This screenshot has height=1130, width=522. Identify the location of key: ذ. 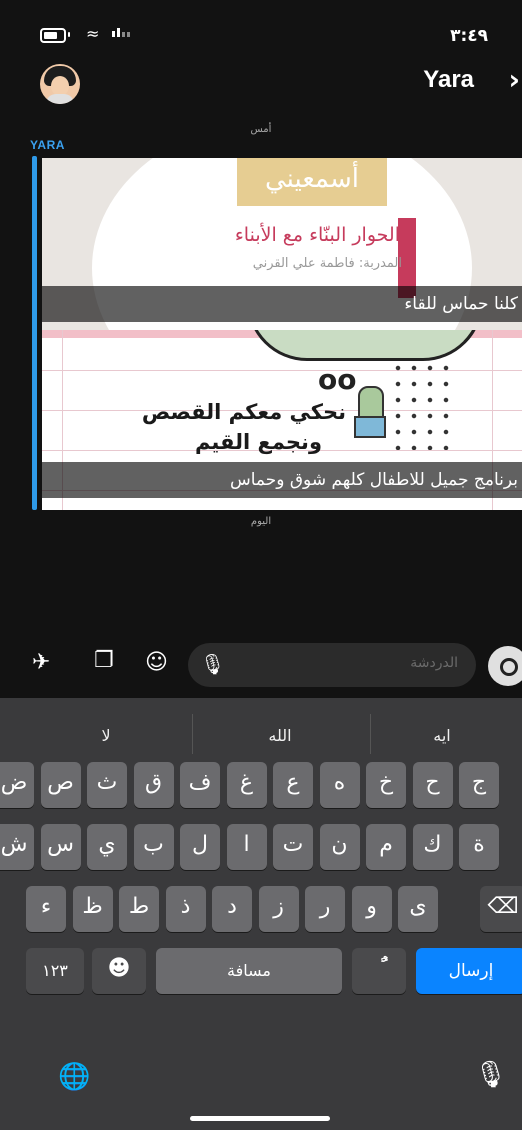
(185, 909).